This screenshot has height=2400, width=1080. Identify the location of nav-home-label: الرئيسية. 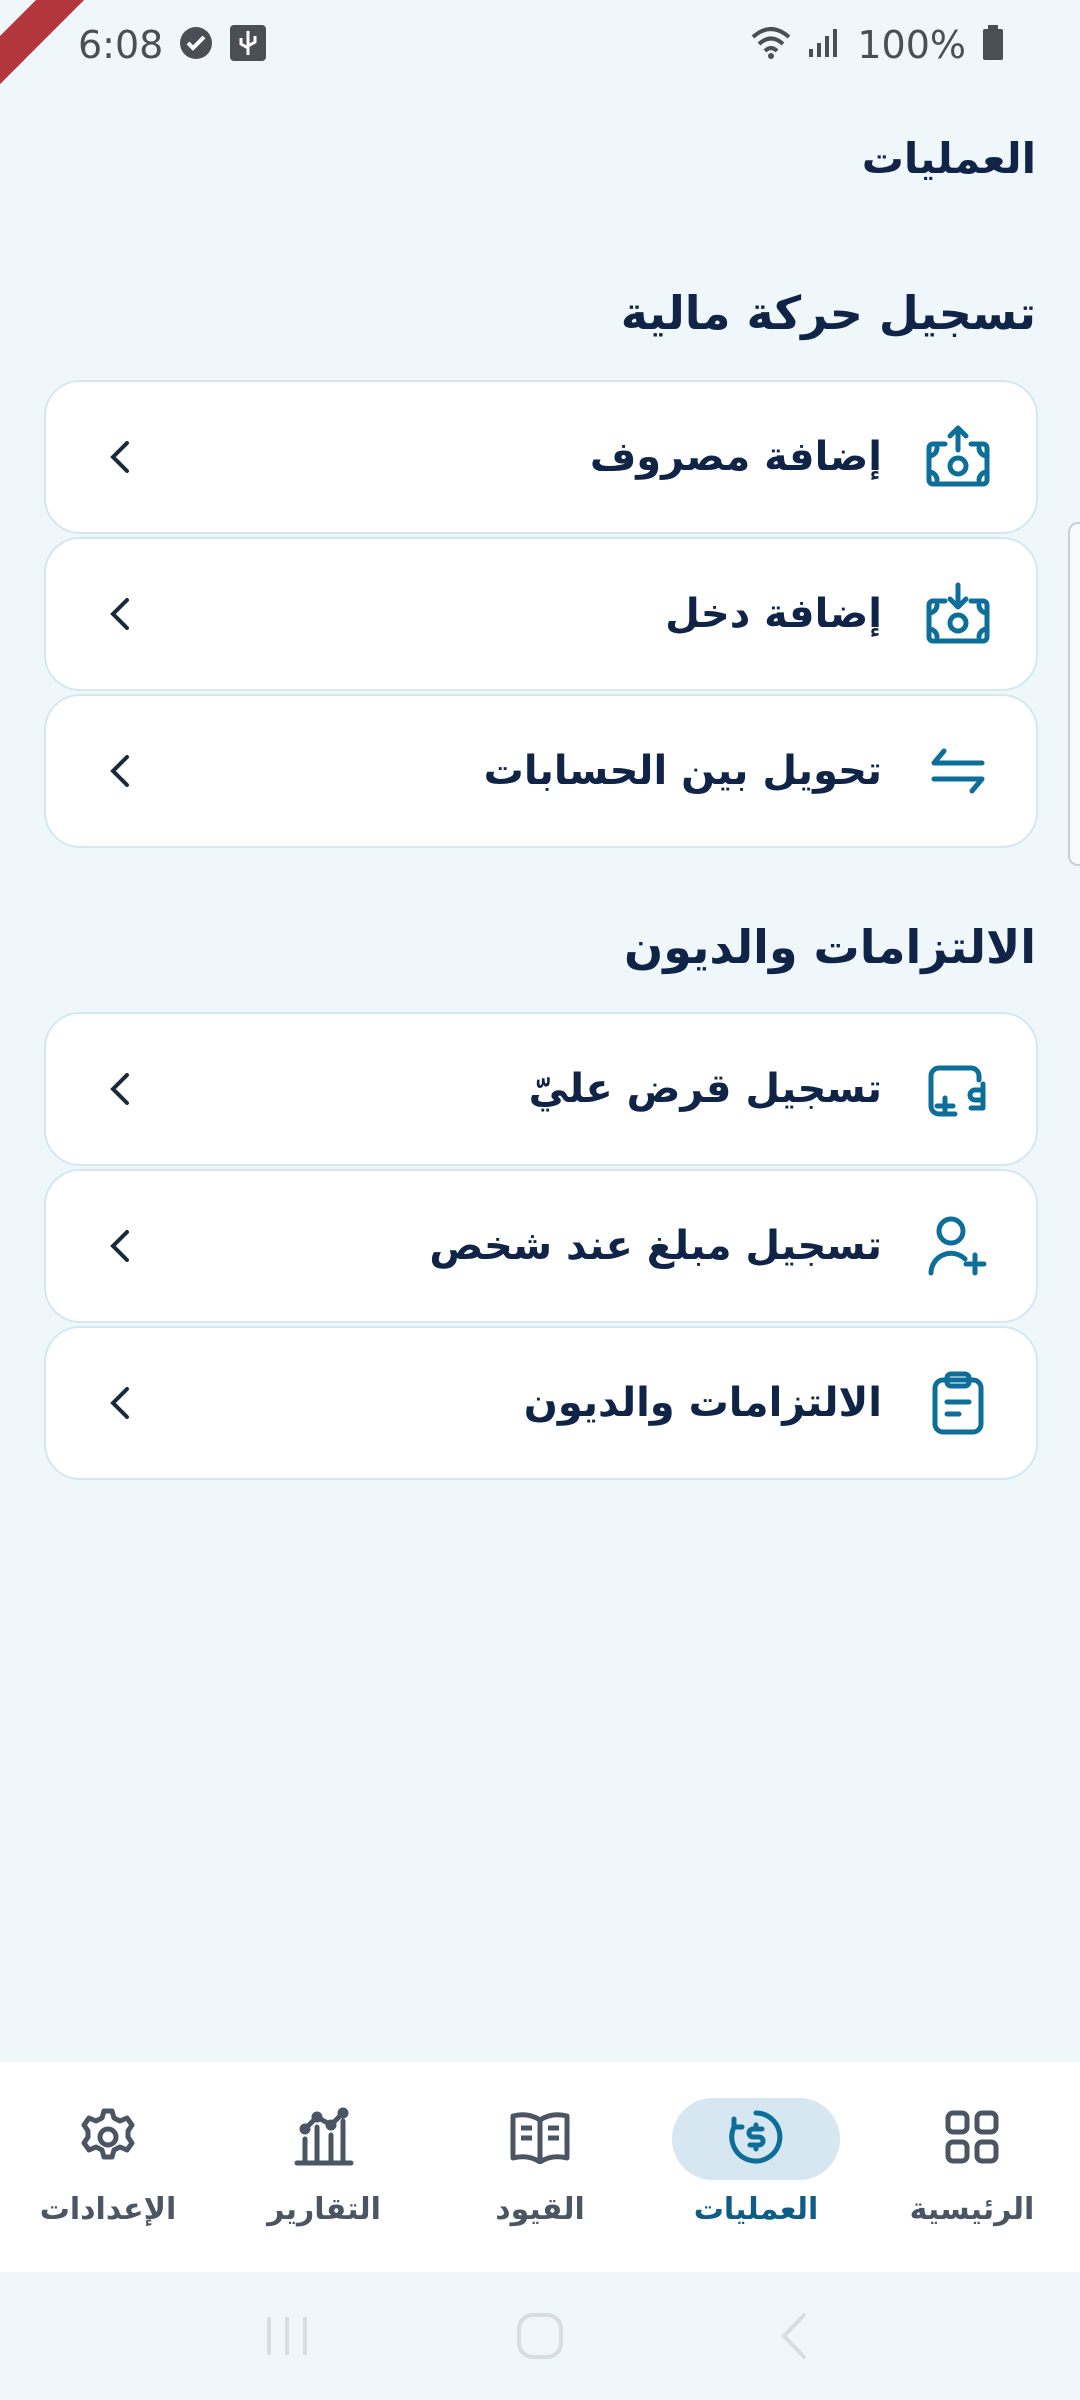
(972, 2209).